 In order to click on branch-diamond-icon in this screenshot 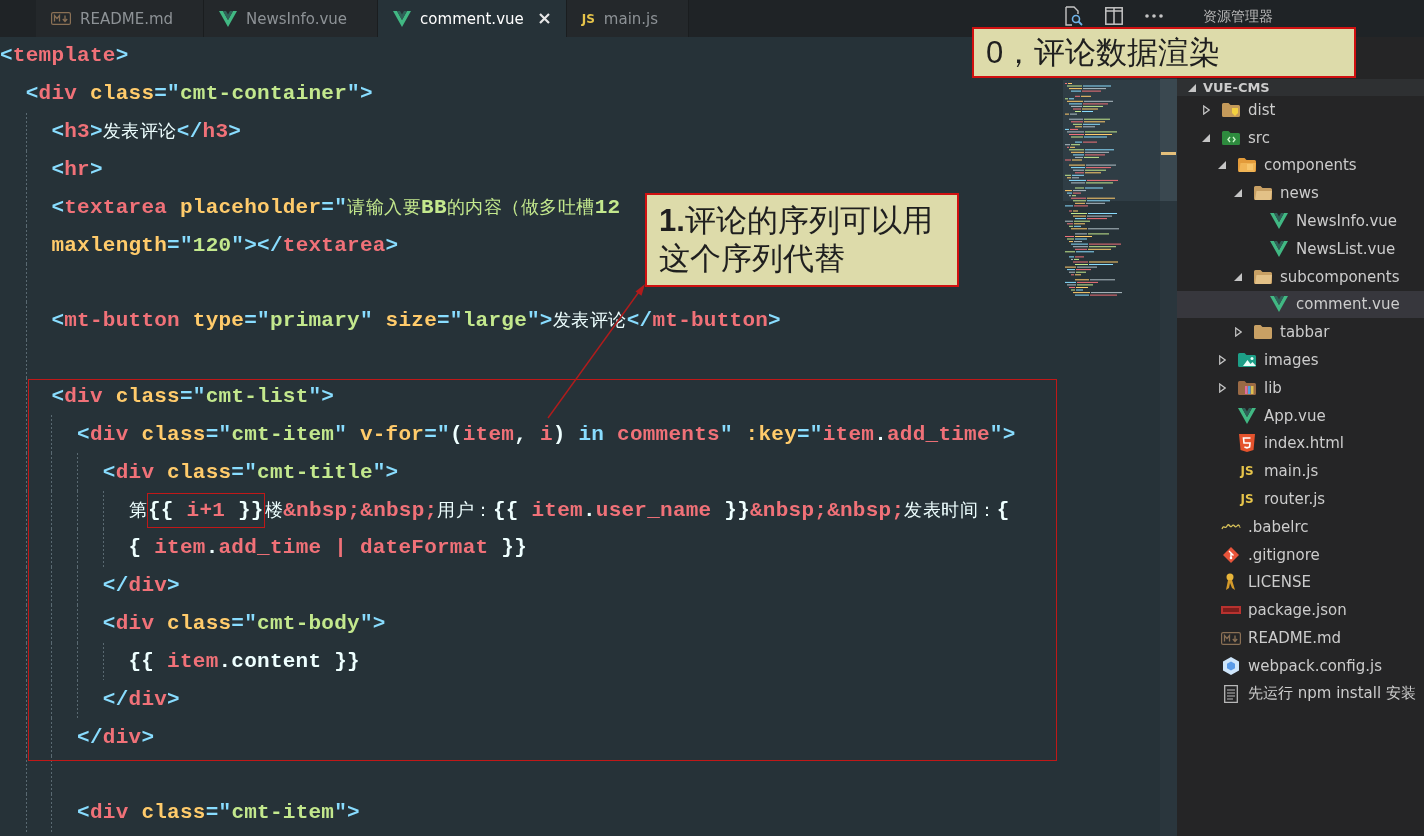, I will do `click(1231, 554)`.